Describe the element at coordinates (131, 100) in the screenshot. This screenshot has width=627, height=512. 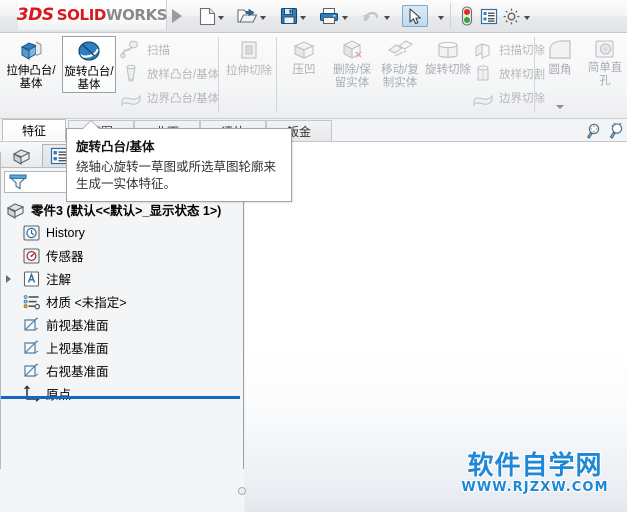
I see `boundary-boss-icon` at that location.